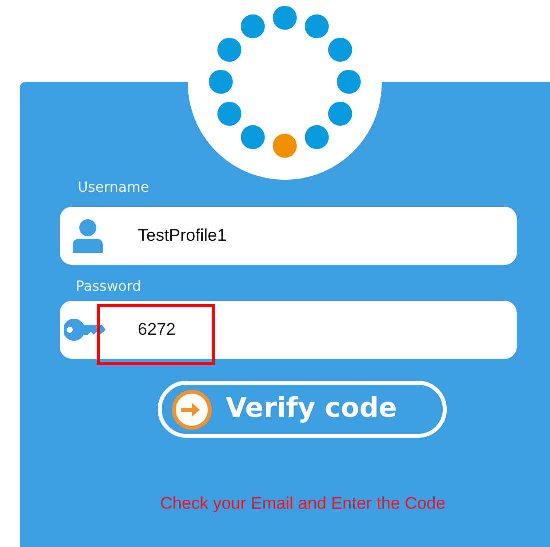 This screenshot has width=550, height=547. Describe the element at coordinates (288, 236) in the screenshot. I see `username-field: TestProfile1` at that location.